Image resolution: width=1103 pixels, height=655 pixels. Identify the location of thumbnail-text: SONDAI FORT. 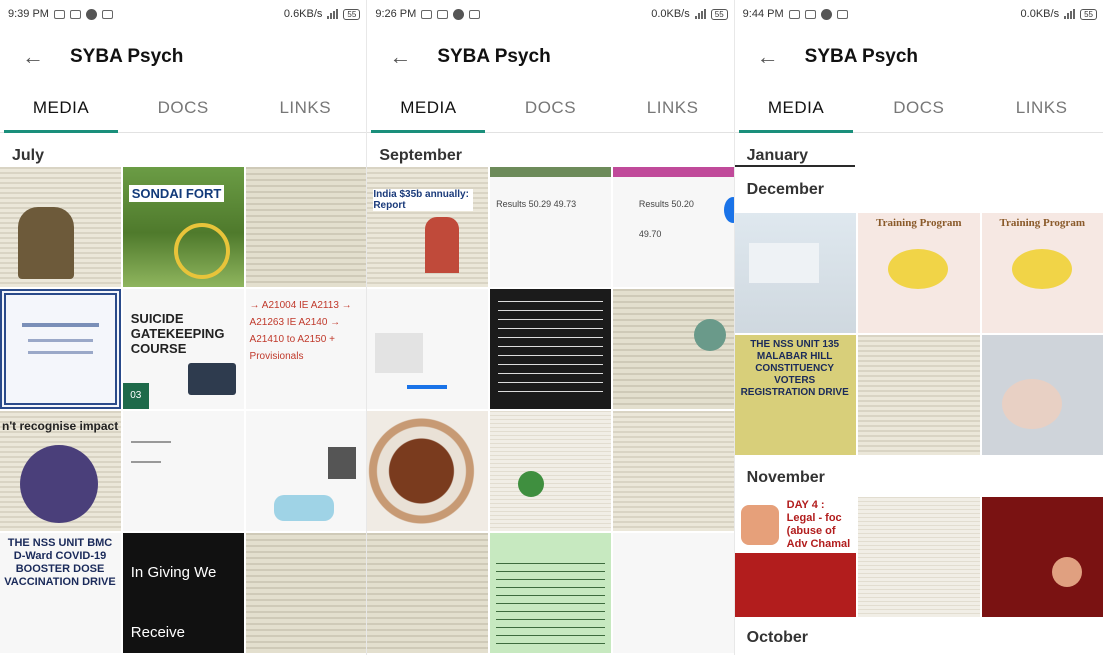
(176, 193).